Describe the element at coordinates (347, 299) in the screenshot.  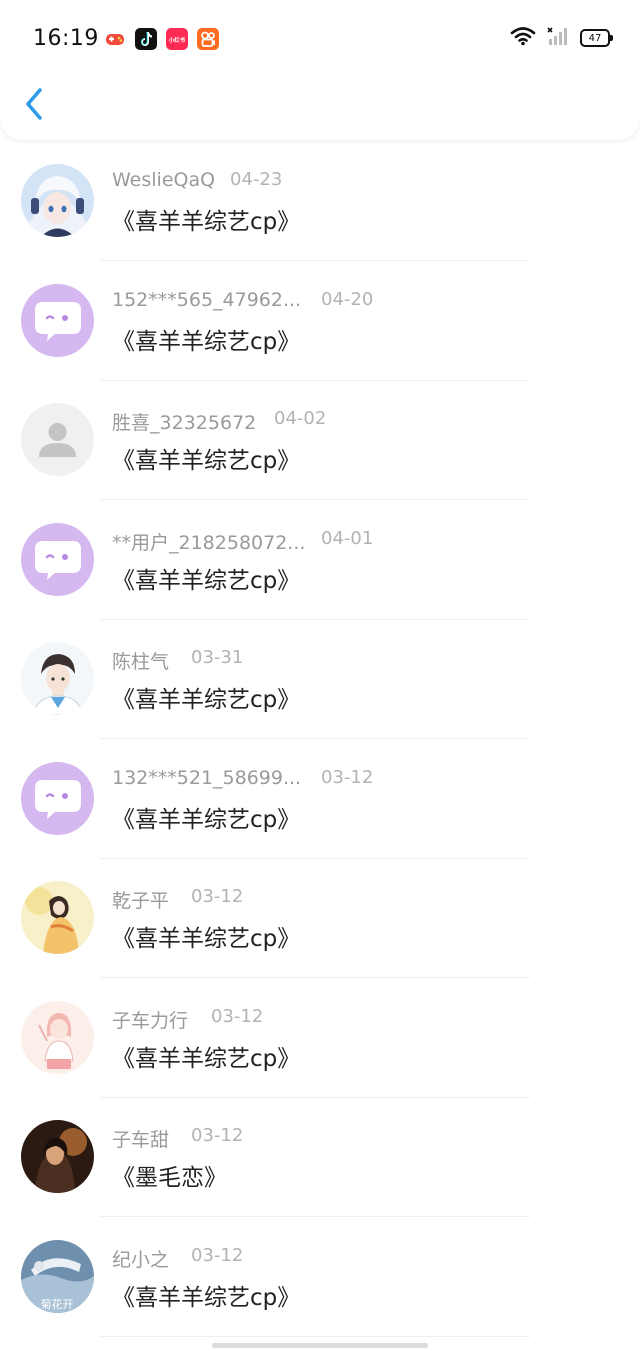
I see `comment-date: 04-20` at that location.